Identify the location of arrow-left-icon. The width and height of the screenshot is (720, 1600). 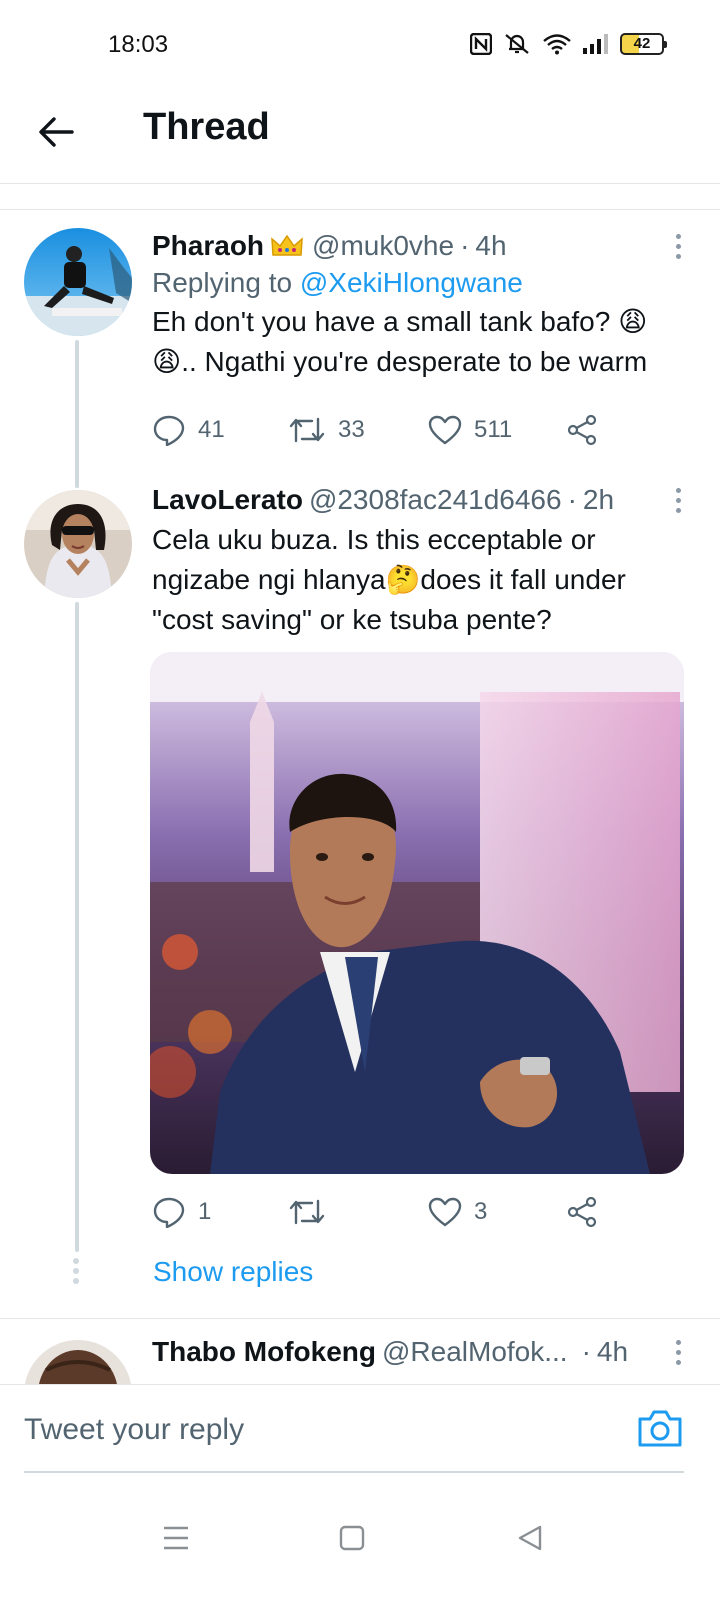
(56, 132).